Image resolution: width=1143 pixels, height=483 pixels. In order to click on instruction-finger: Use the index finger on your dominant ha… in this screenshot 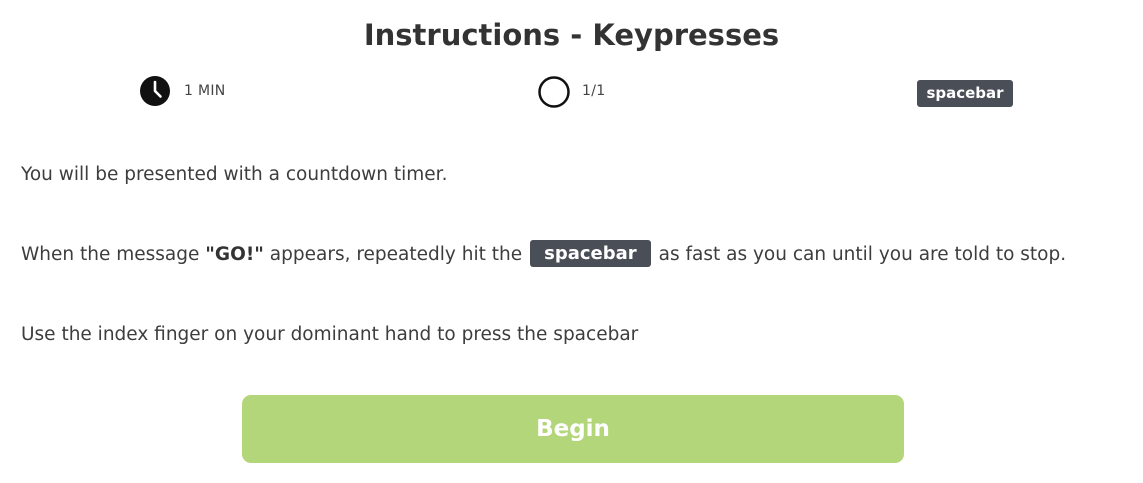, I will do `click(330, 334)`.